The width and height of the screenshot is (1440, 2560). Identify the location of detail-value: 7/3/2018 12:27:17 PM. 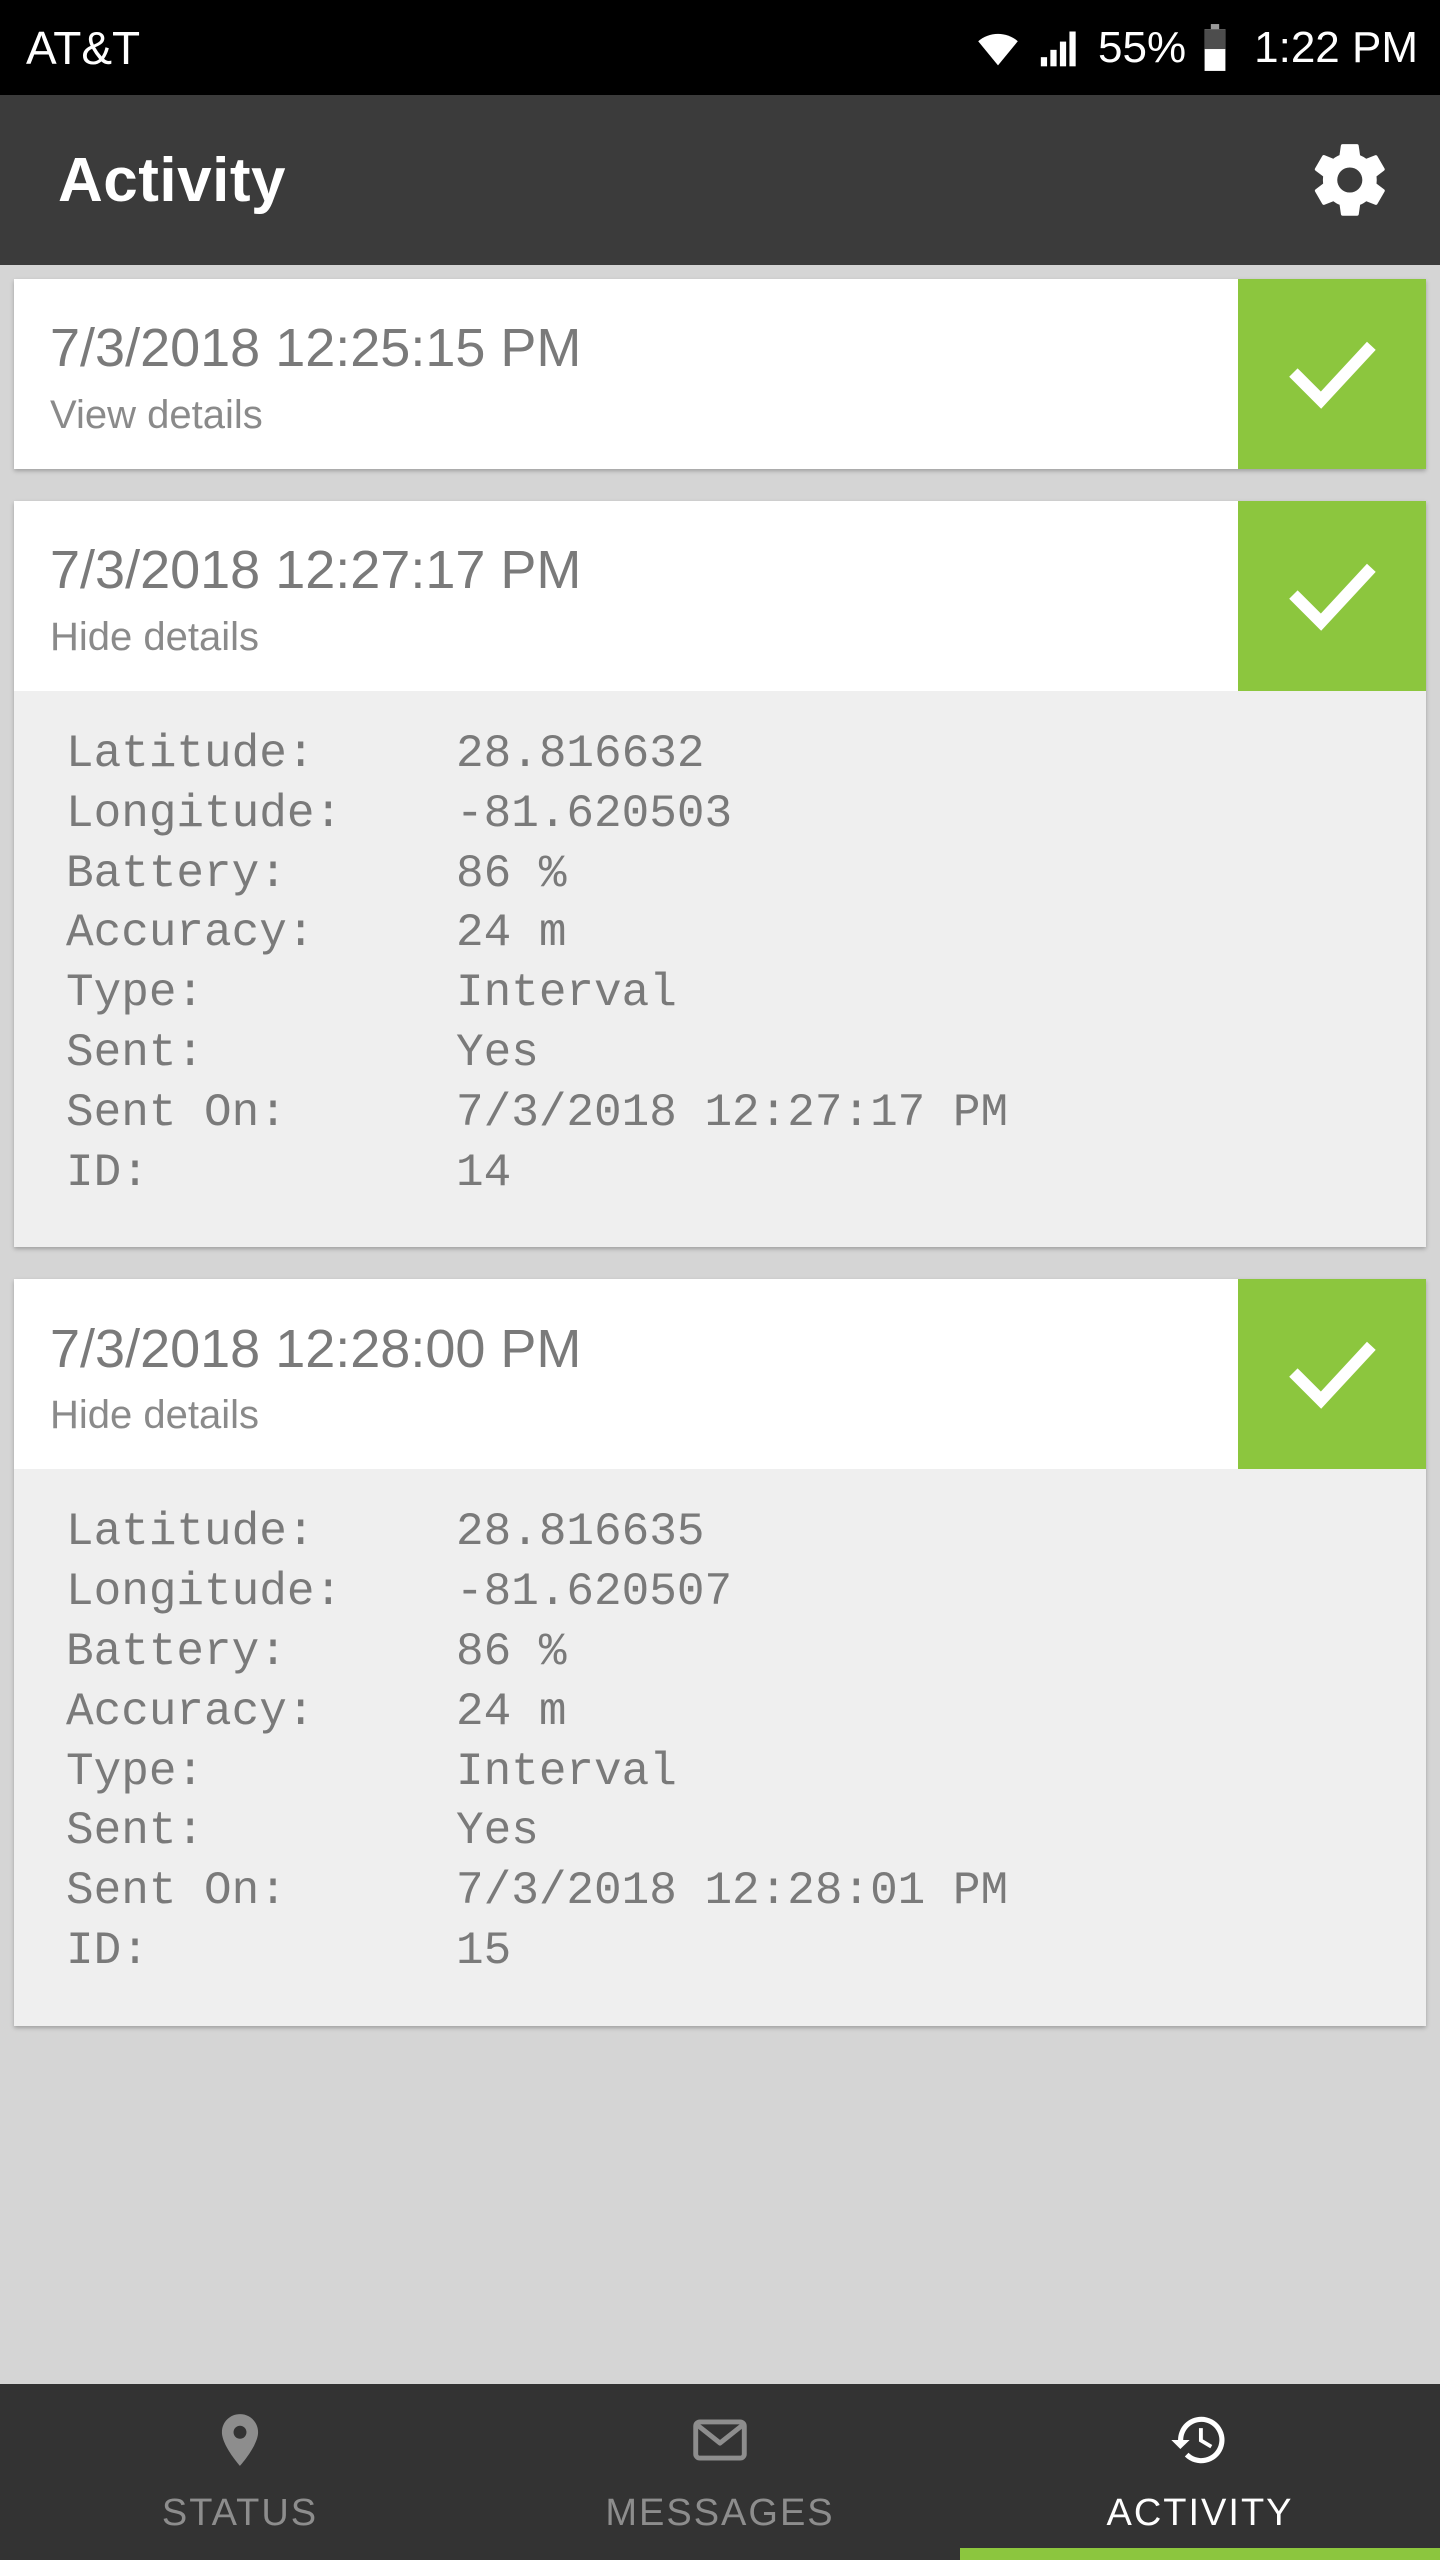
(732, 1112).